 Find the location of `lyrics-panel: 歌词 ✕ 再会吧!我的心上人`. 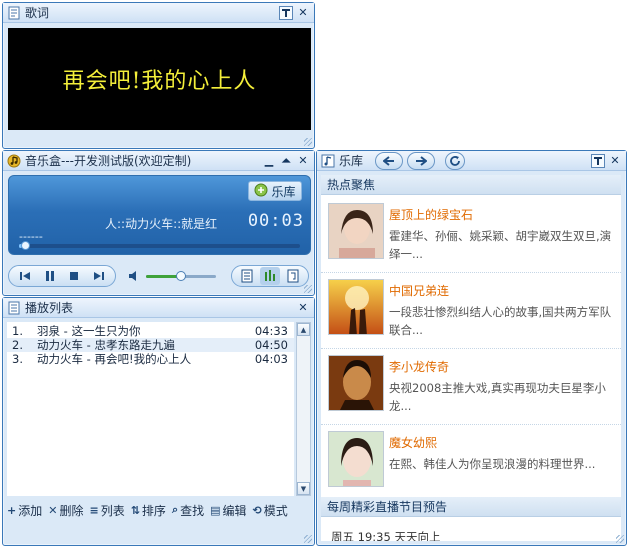

lyrics-panel: 歌词 ✕ 再会吧!我的心上人 is located at coordinates (158, 75).